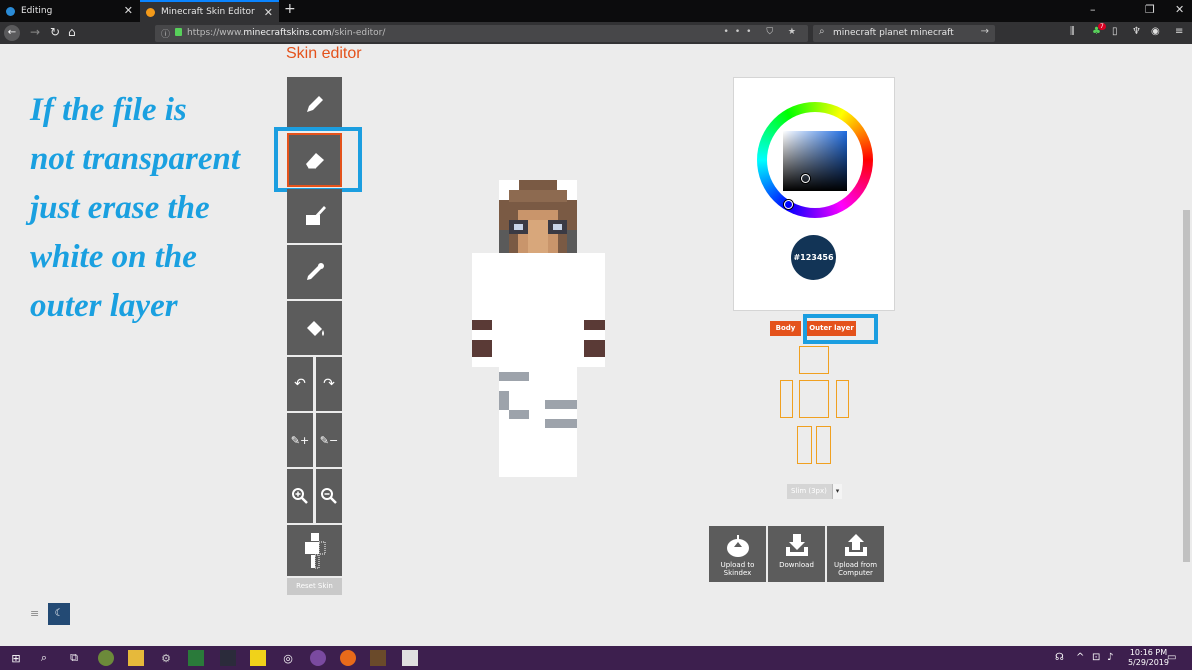 This screenshot has height=670, width=1192. Describe the element at coordinates (300, 384) in the screenshot. I see `undo-button: ↶` at that location.